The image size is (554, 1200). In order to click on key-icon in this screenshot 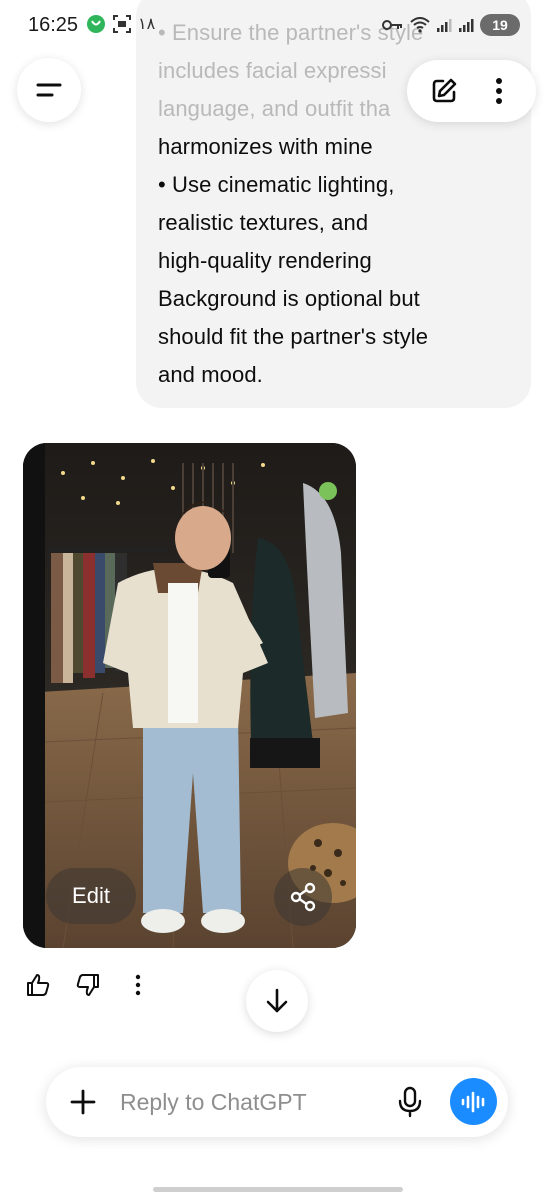, I will do `click(392, 25)`.